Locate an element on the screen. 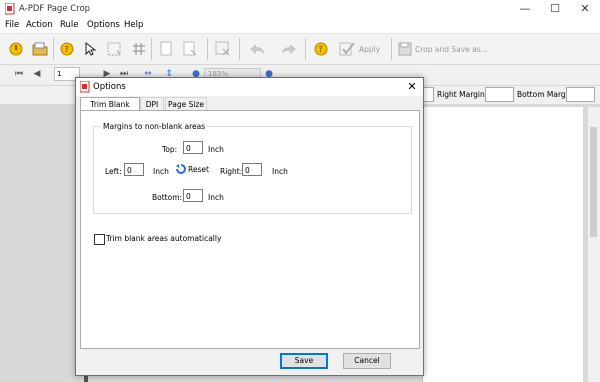 The width and height of the screenshot is (600, 382). cursor-icon is located at coordinates (90, 49).